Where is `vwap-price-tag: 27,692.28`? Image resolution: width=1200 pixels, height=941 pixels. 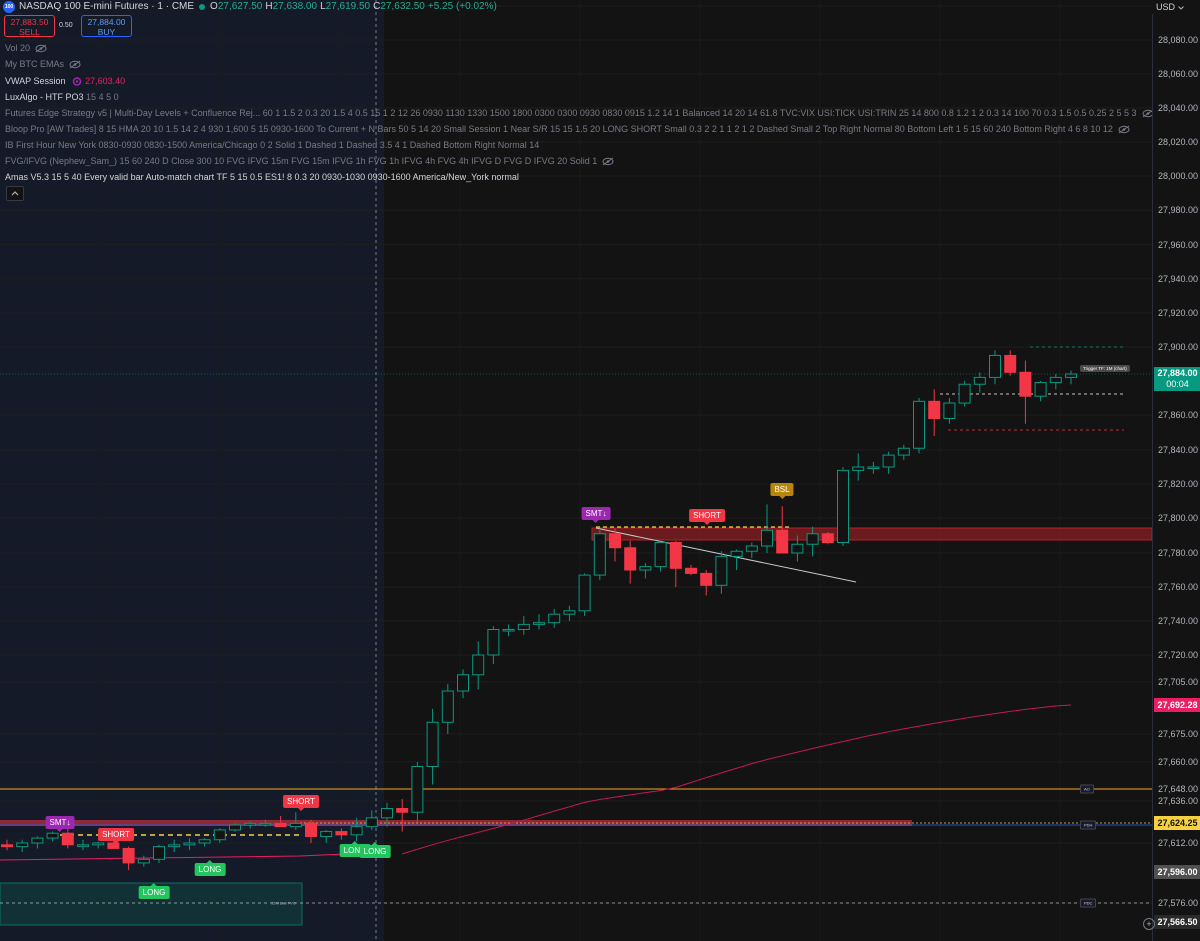 vwap-price-tag: 27,692.28 is located at coordinates (1177, 705).